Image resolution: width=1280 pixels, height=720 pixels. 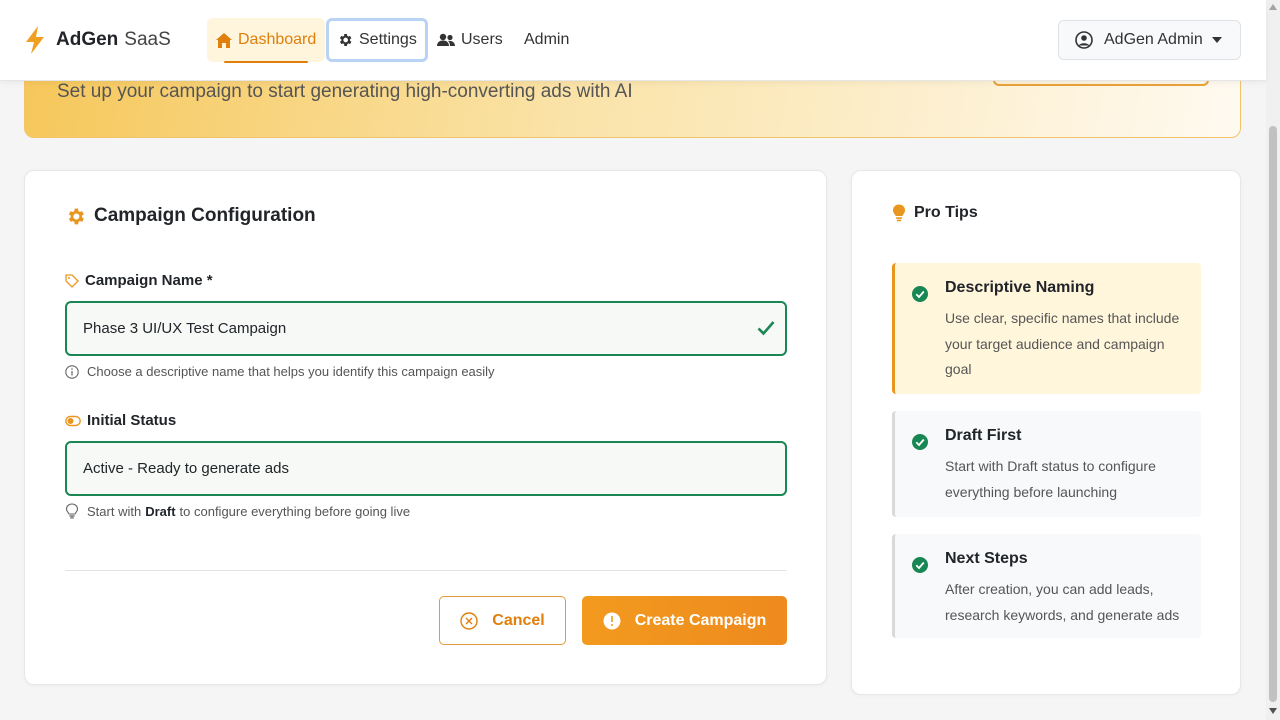 I want to click on scrollbar-thumb, so click(x=1273, y=414).